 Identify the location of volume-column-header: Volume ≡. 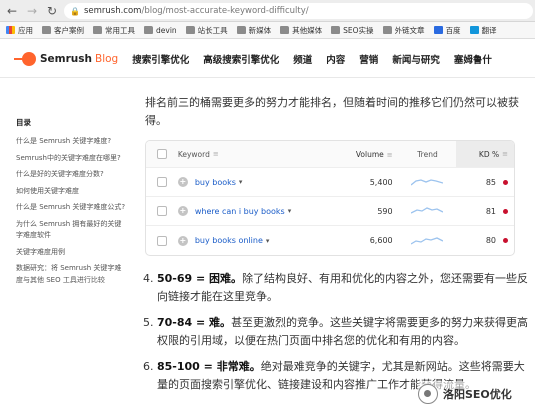
(368, 154).